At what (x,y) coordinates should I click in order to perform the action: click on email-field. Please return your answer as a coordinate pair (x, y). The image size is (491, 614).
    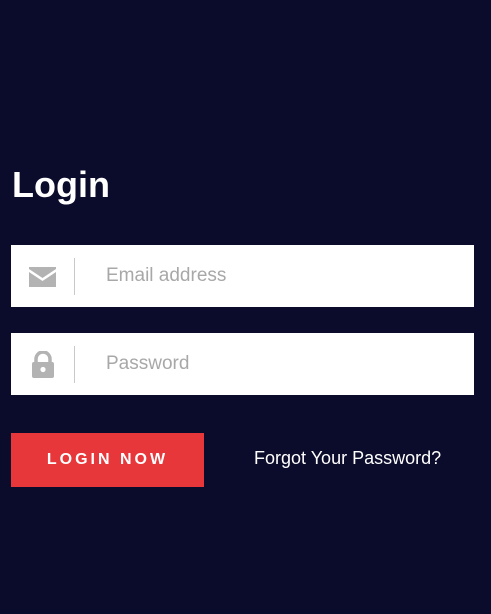
    Looking at the image, I should click on (283, 276).